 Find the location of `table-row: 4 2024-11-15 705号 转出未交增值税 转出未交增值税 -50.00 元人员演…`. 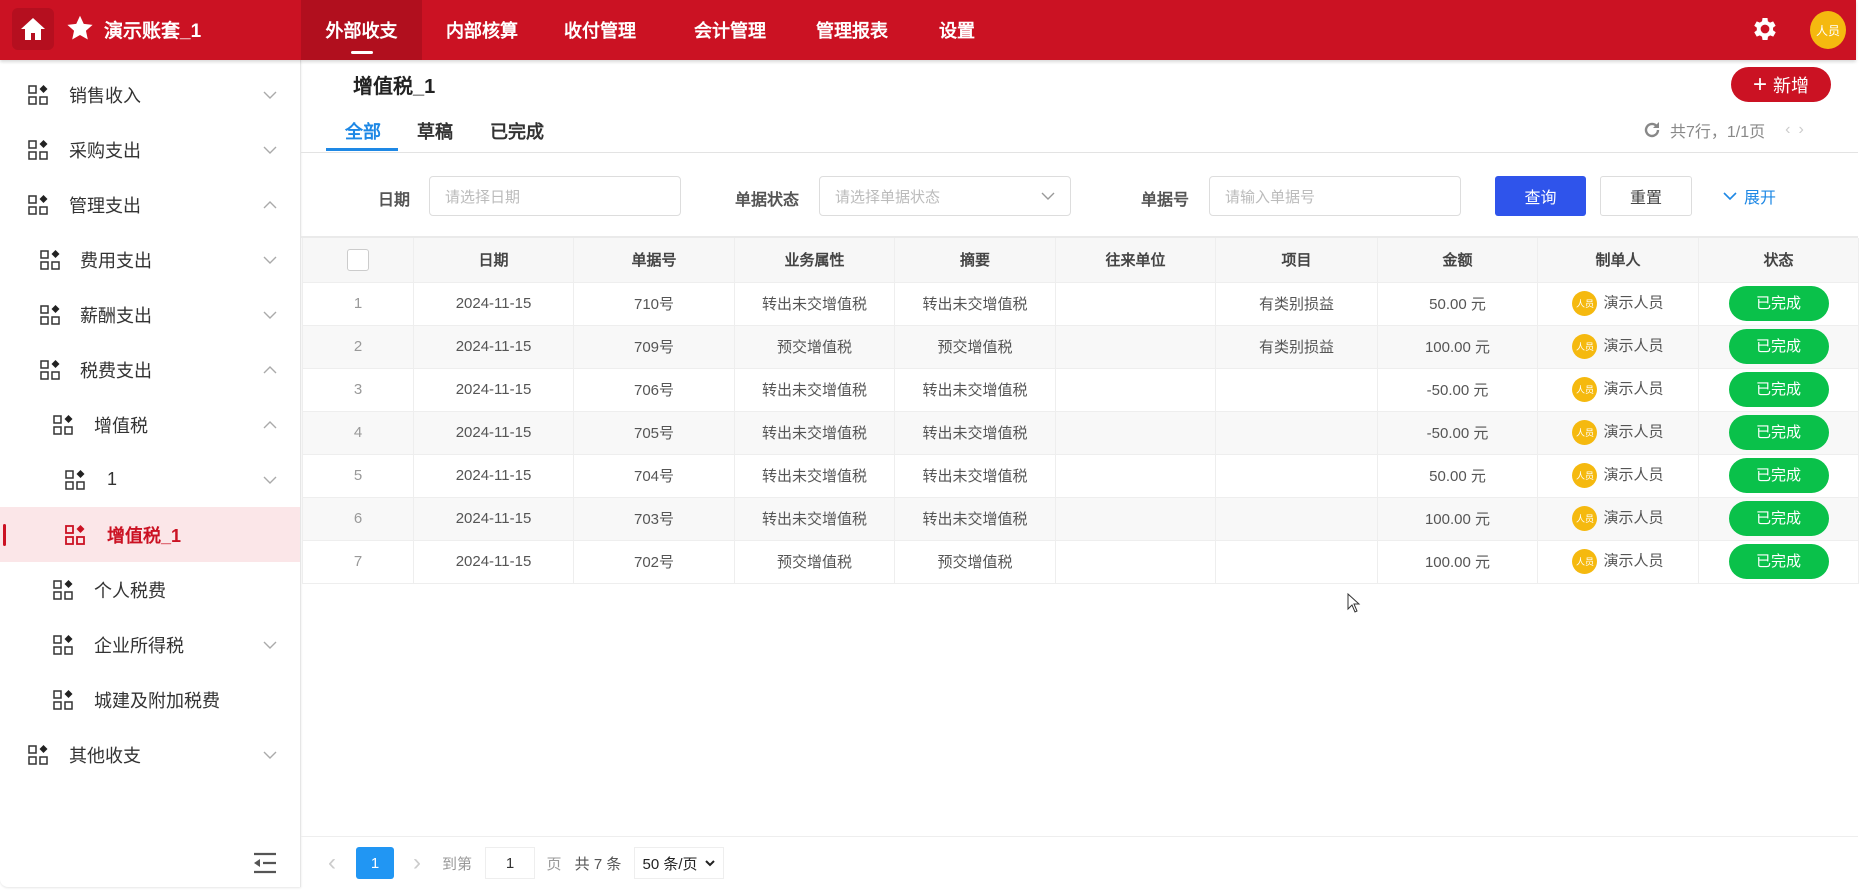

table-row: 4 2024-11-15 705号 转出未交增值税 转出未交增值税 -50.00 元人员演… is located at coordinates (1080, 432).